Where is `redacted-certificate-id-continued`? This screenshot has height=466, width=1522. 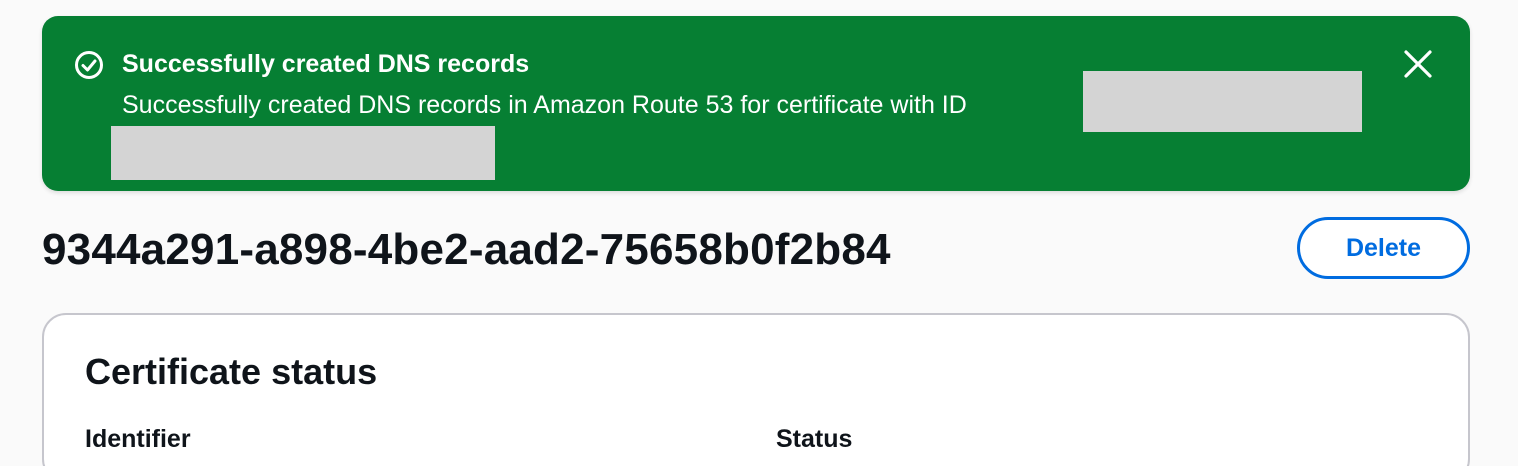
redacted-certificate-id-continued is located at coordinates (303, 153).